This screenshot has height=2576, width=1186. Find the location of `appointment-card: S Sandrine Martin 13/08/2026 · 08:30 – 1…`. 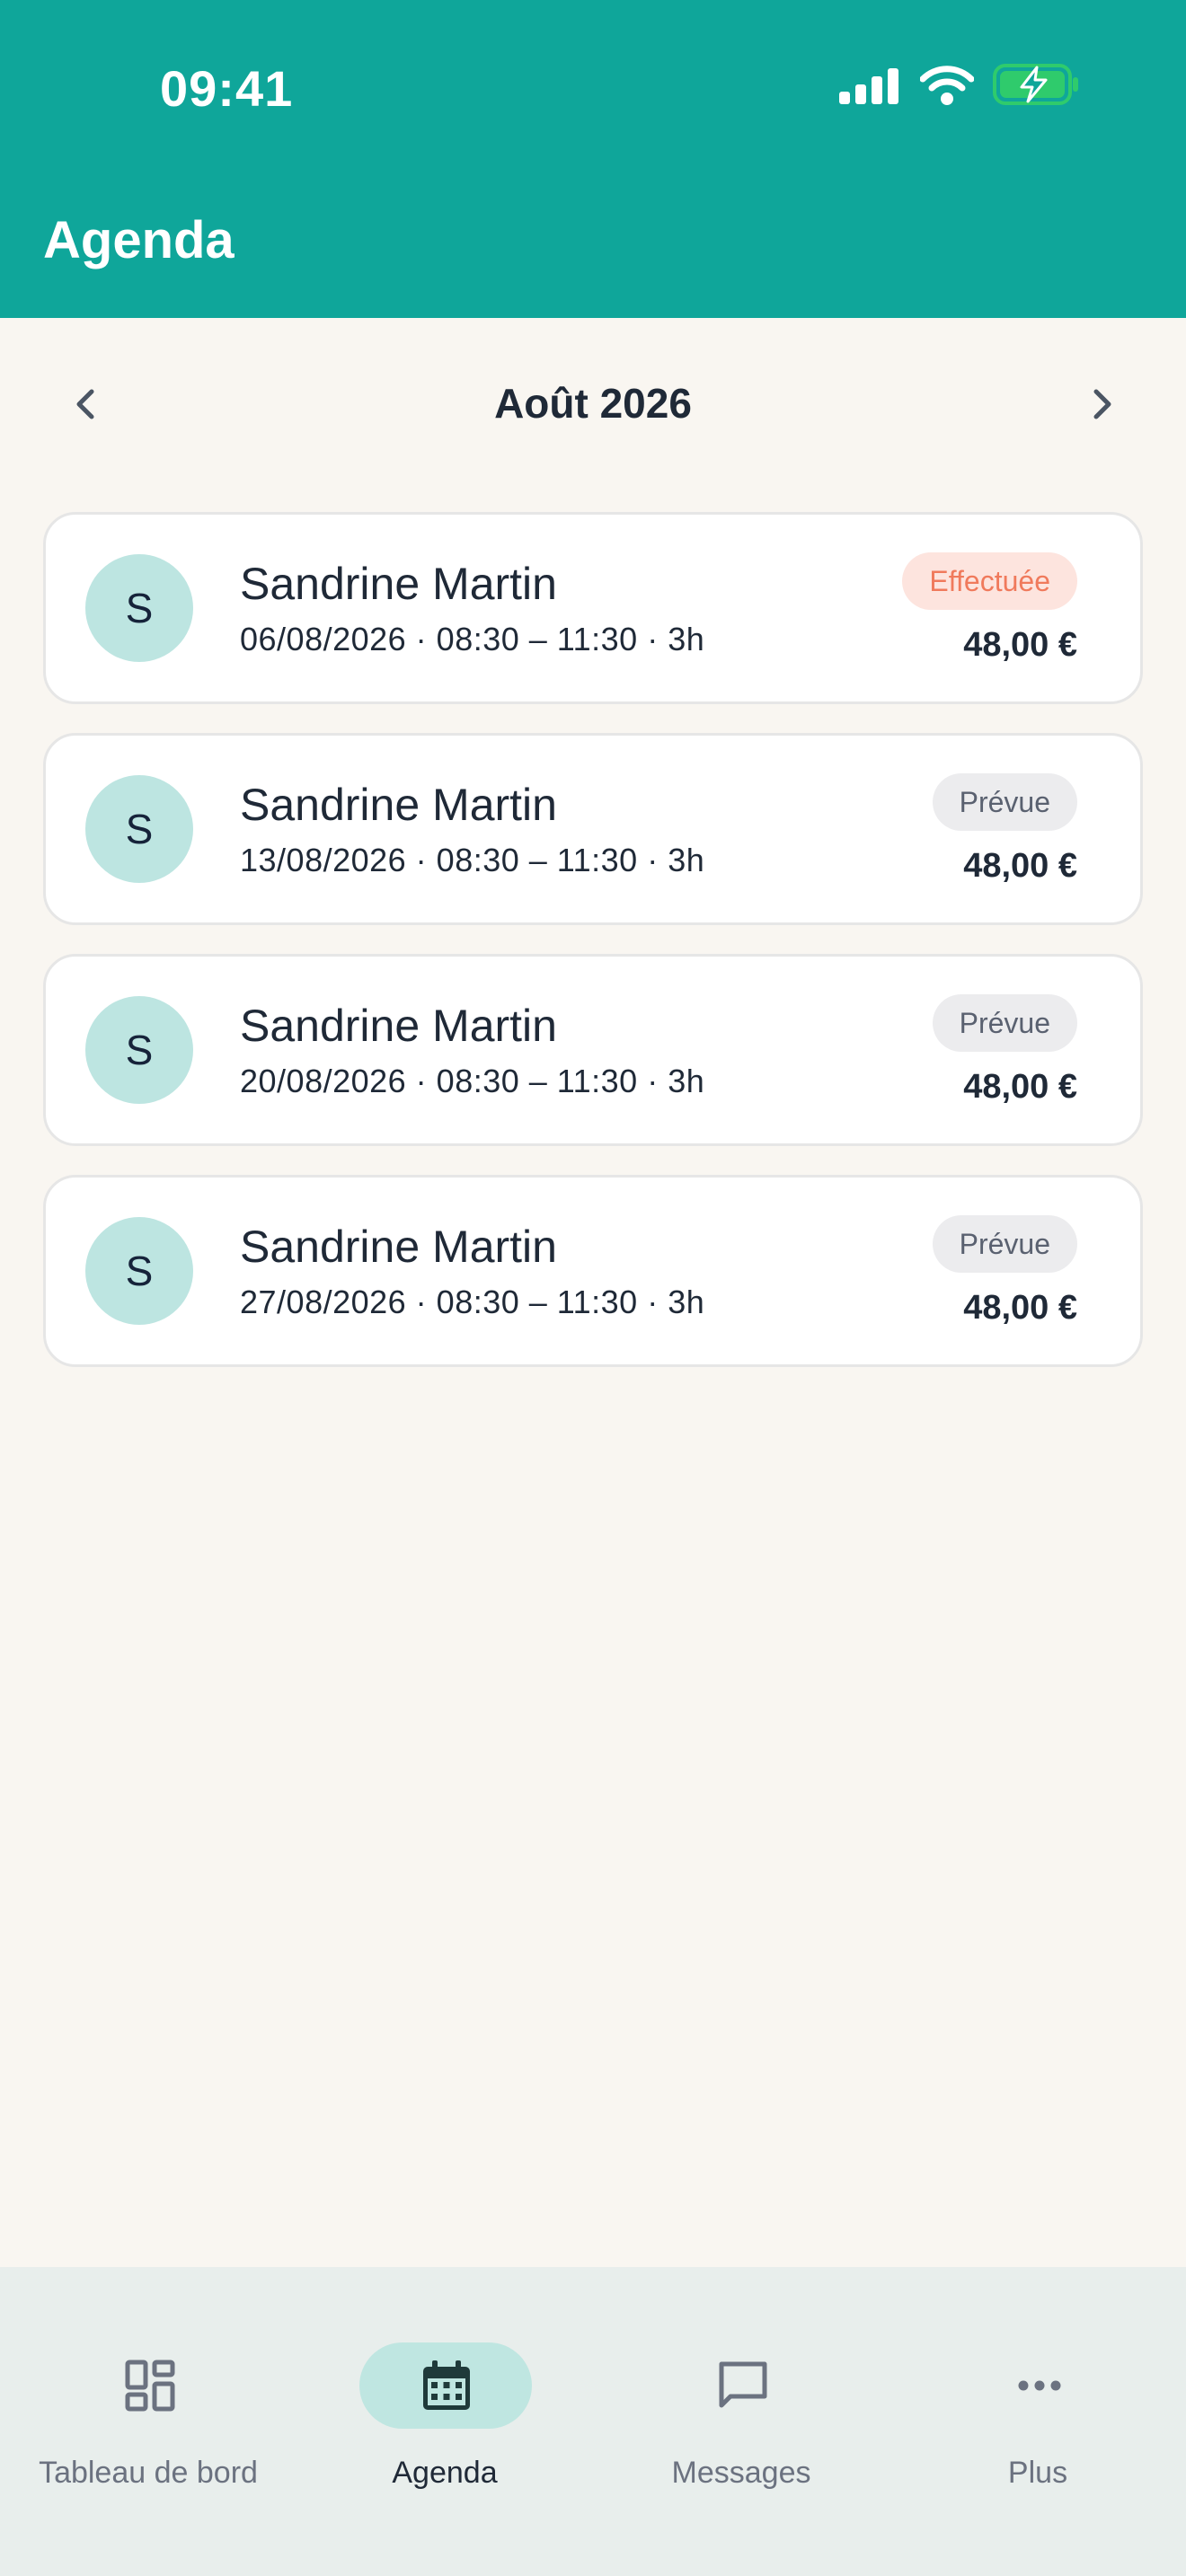

appointment-card: S Sandrine Martin 13/08/2026 · 08:30 – 1… is located at coordinates (593, 829).